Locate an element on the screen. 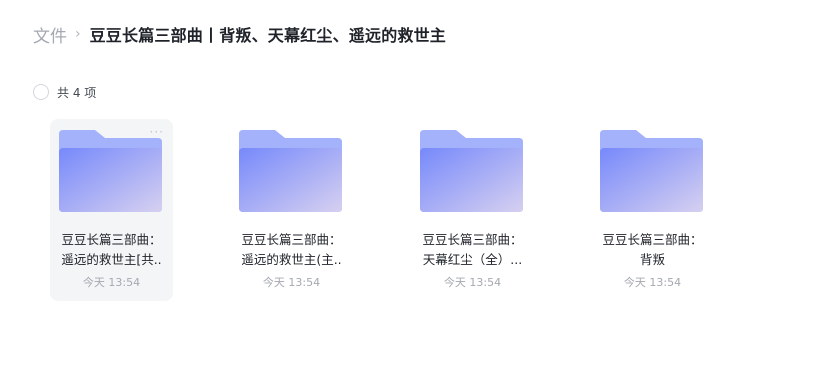  folder-name-line: 背叛 is located at coordinates (652, 259).